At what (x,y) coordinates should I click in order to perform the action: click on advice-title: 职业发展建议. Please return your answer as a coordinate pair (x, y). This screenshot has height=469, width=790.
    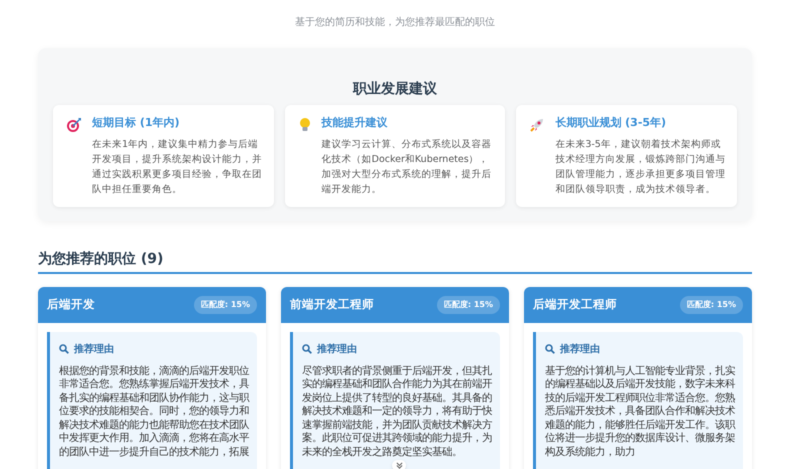
    Looking at the image, I should click on (395, 89).